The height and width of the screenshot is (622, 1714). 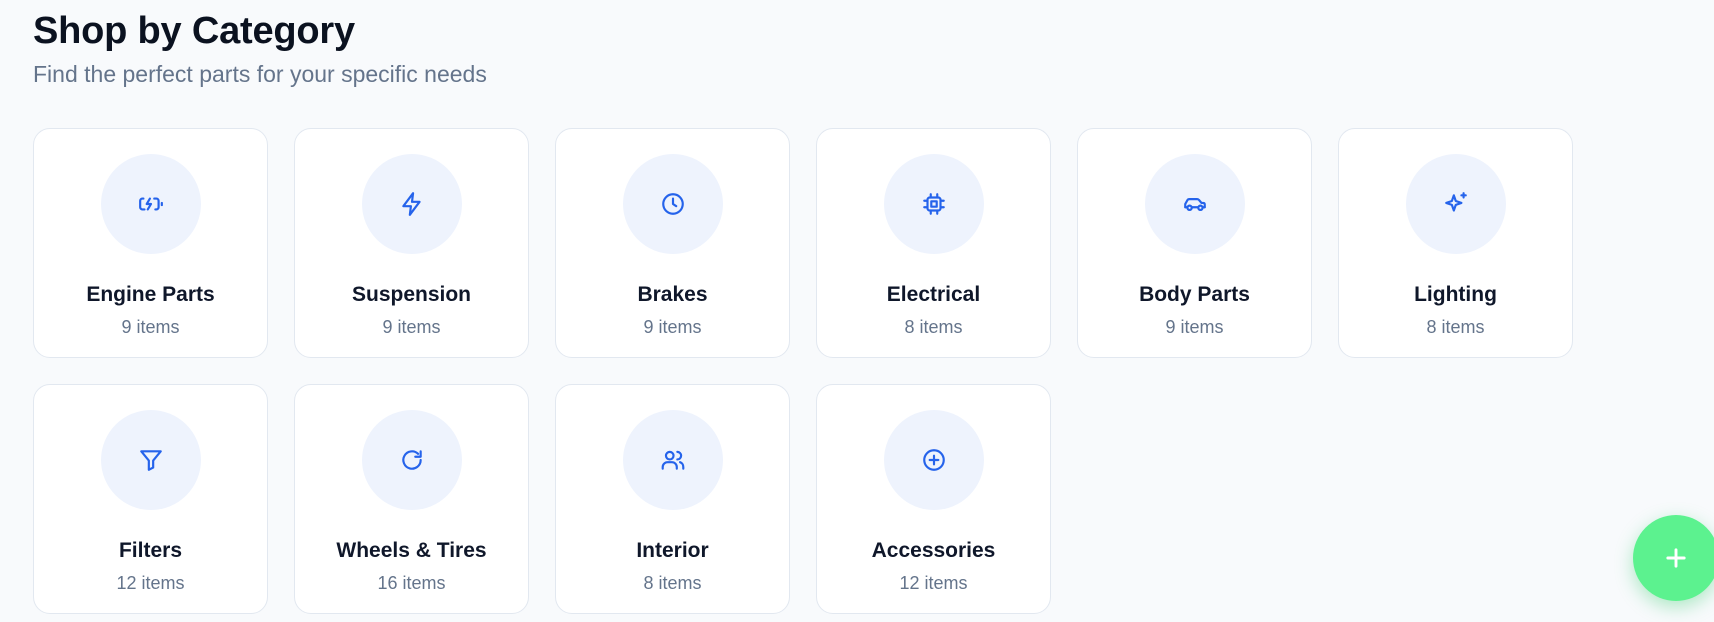 I want to click on category-card-wheels-tires: Wheels & Tires 16 items, so click(x=411, y=499).